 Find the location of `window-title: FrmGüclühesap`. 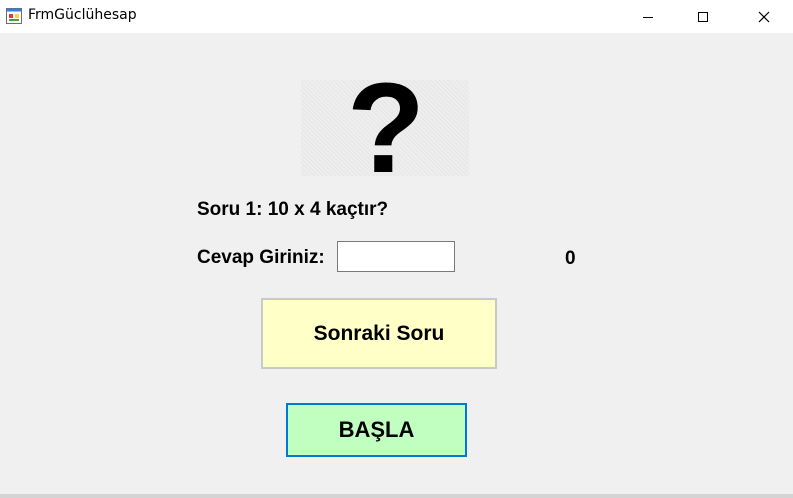

window-title: FrmGüclühesap is located at coordinates (82, 15).